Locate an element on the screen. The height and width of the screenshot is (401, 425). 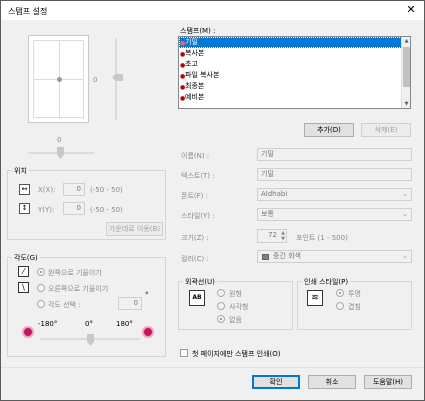
angle-option-left: 왼쪽으로 기울이기 is located at coordinates (75, 273).